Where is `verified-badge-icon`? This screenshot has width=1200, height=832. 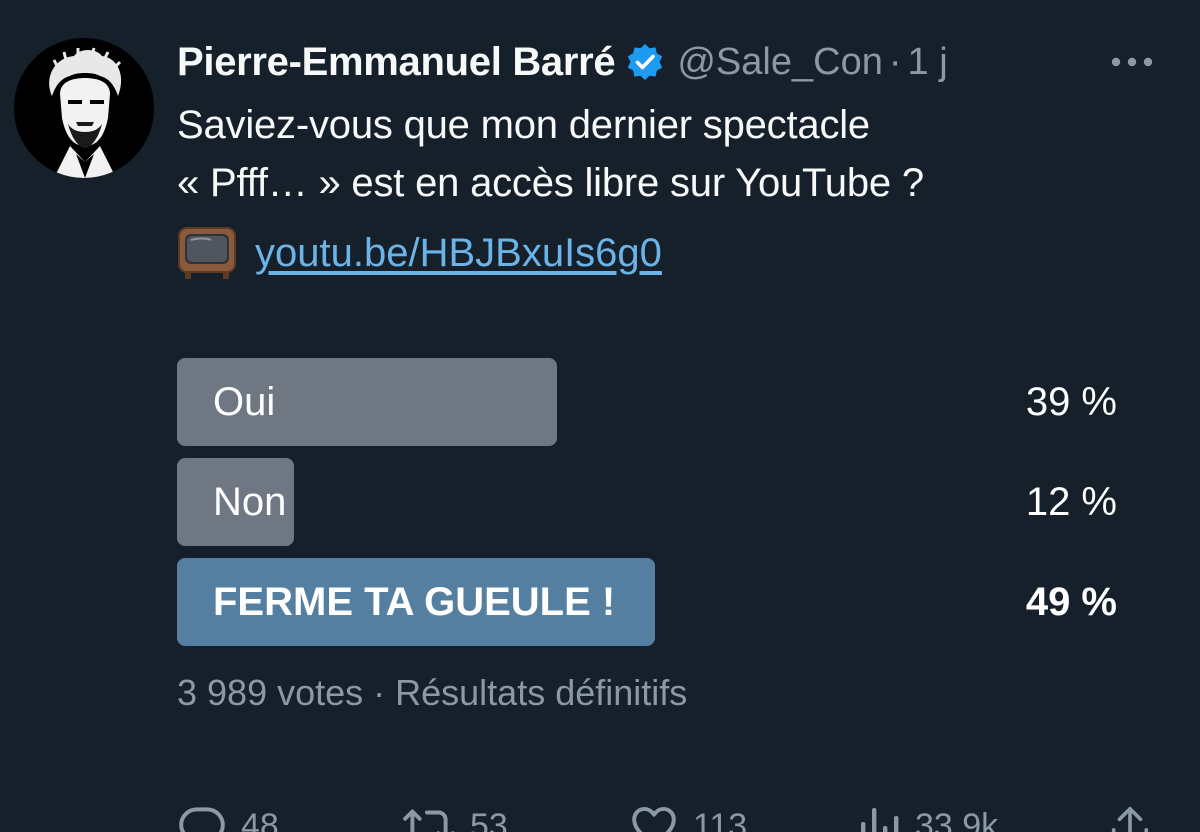 verified-badge-icon is located at coordinates (645, 62).